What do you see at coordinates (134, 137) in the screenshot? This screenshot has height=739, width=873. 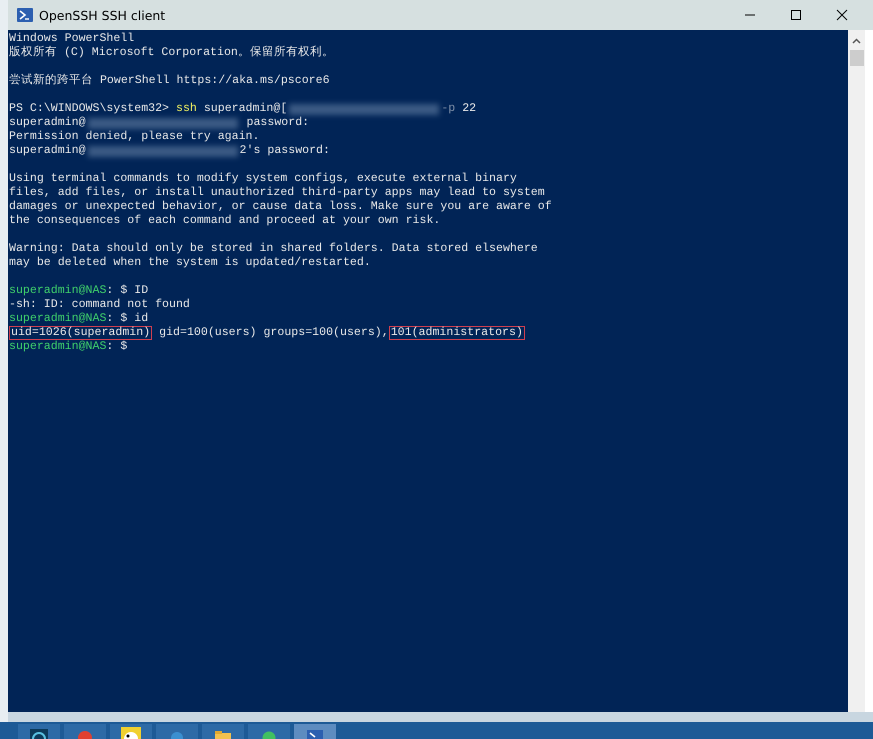 I see `terminal-text: Permission denied, please try again.` at bounding box center [134, 137].